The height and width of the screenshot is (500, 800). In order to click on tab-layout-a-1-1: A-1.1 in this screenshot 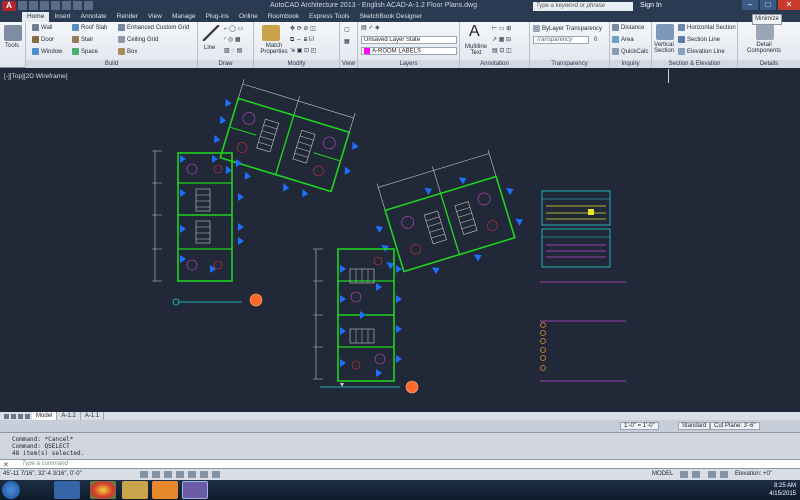, I will do `click(93, 416)`.